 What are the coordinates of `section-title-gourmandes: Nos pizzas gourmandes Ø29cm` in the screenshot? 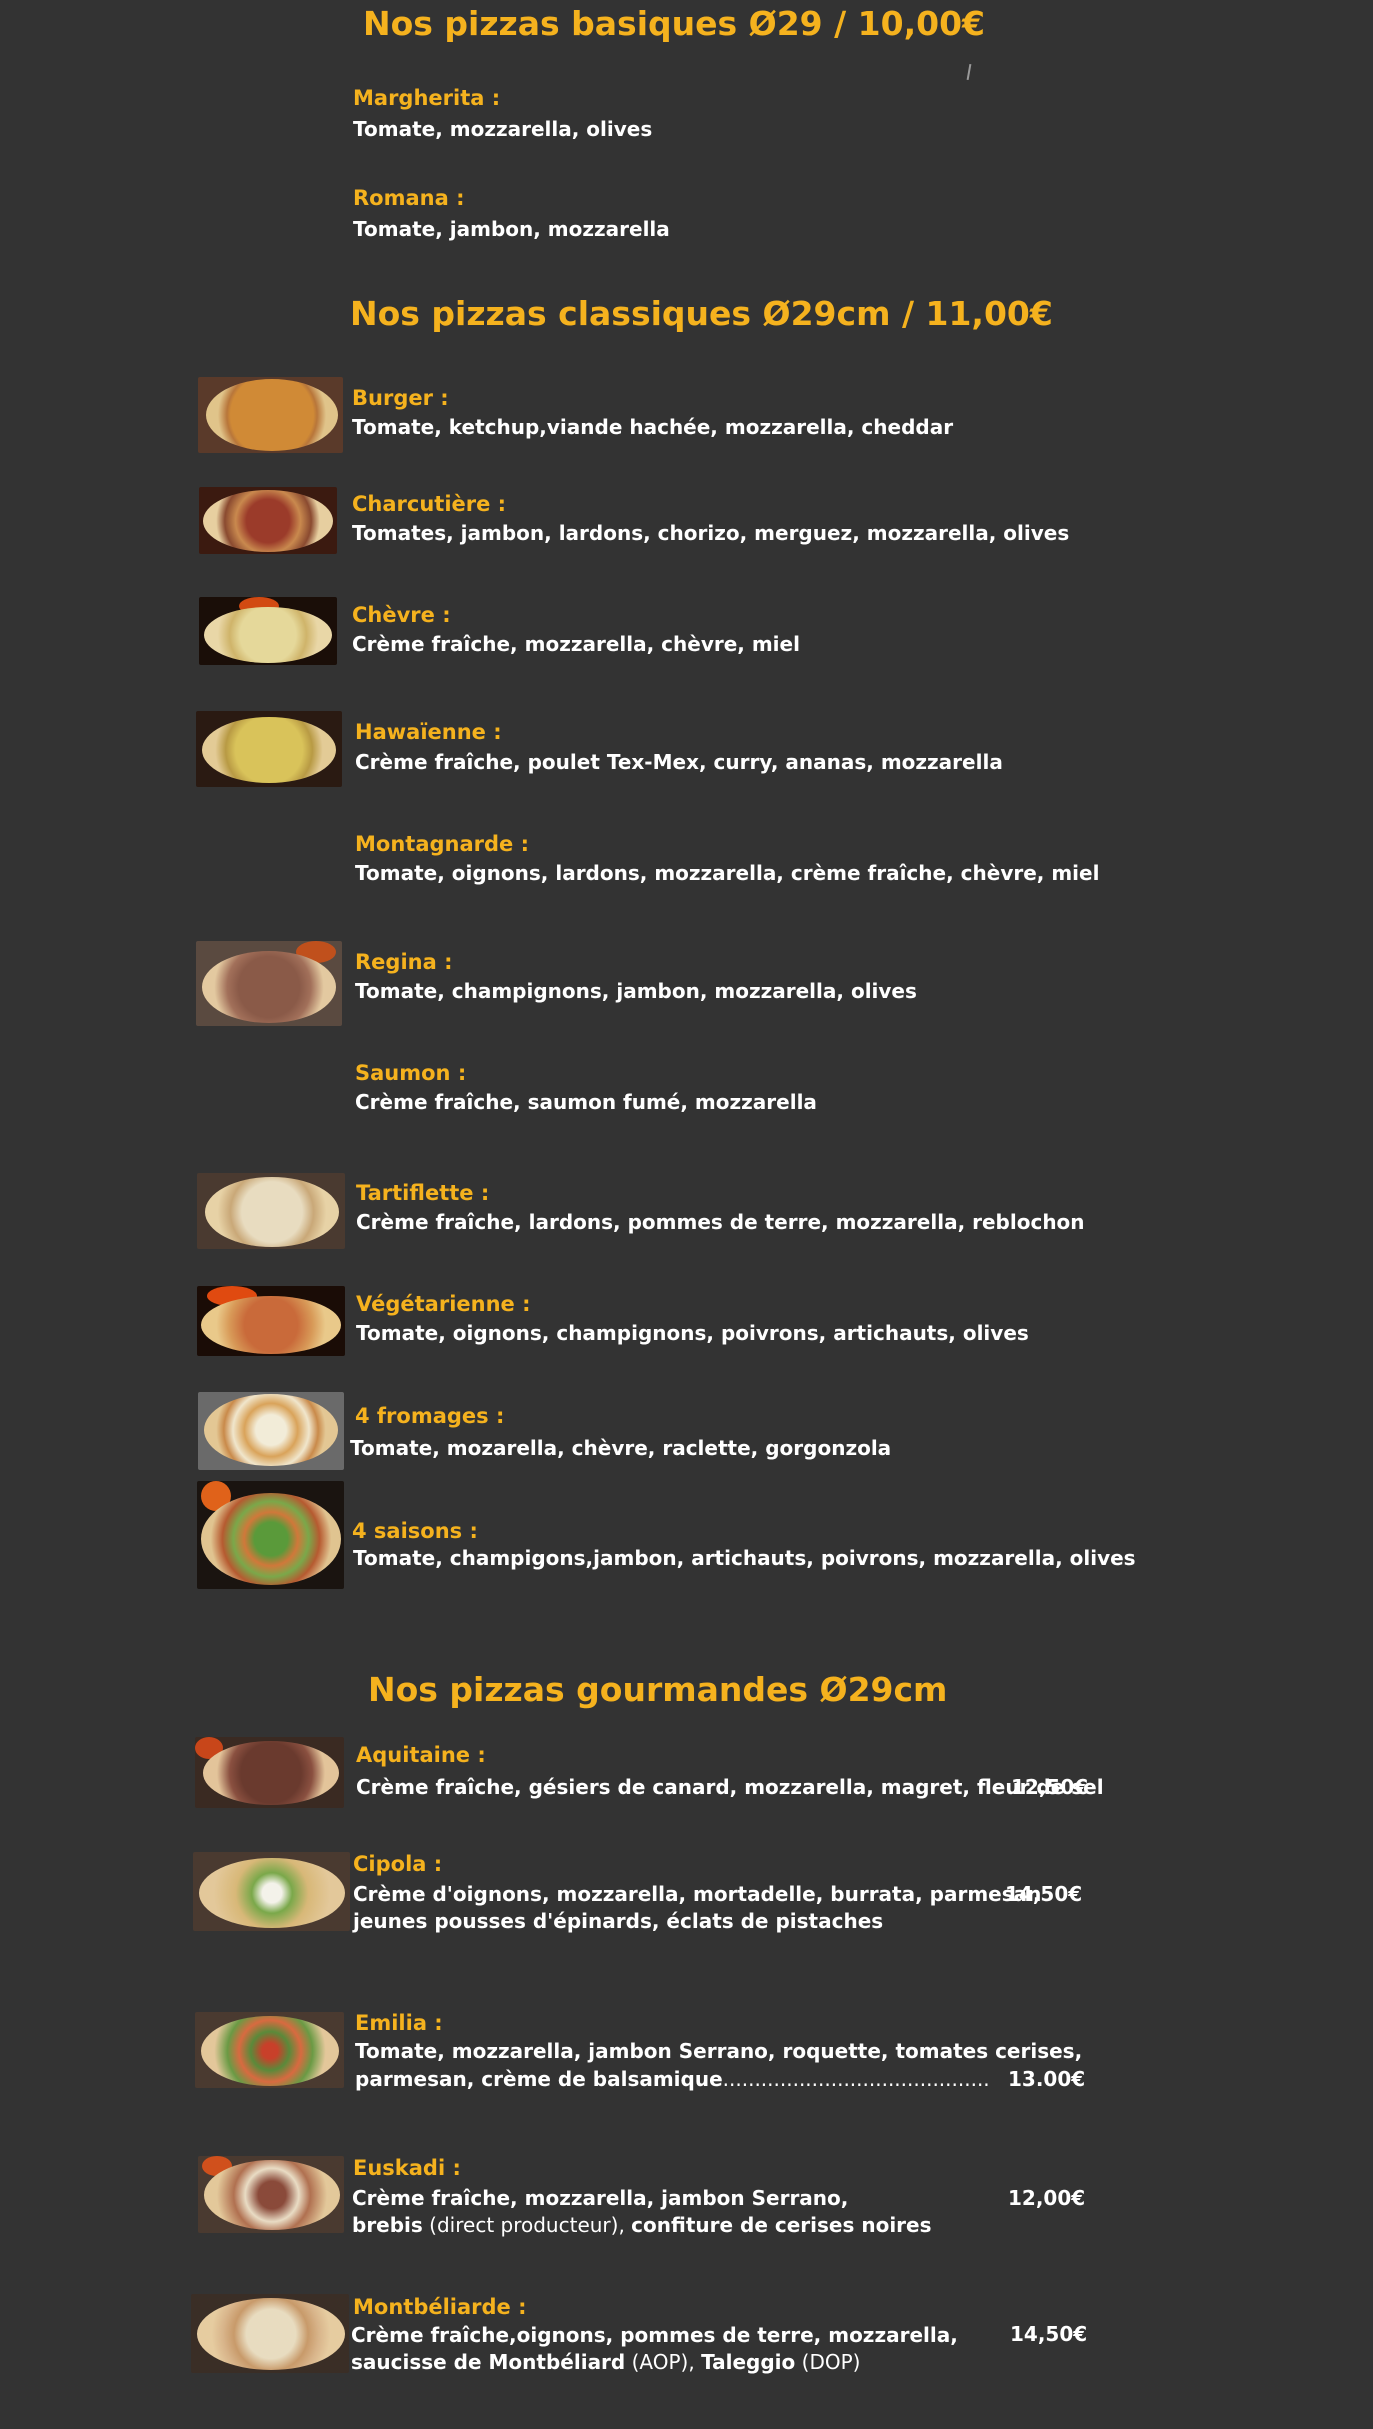 It's located at (658, 1689).